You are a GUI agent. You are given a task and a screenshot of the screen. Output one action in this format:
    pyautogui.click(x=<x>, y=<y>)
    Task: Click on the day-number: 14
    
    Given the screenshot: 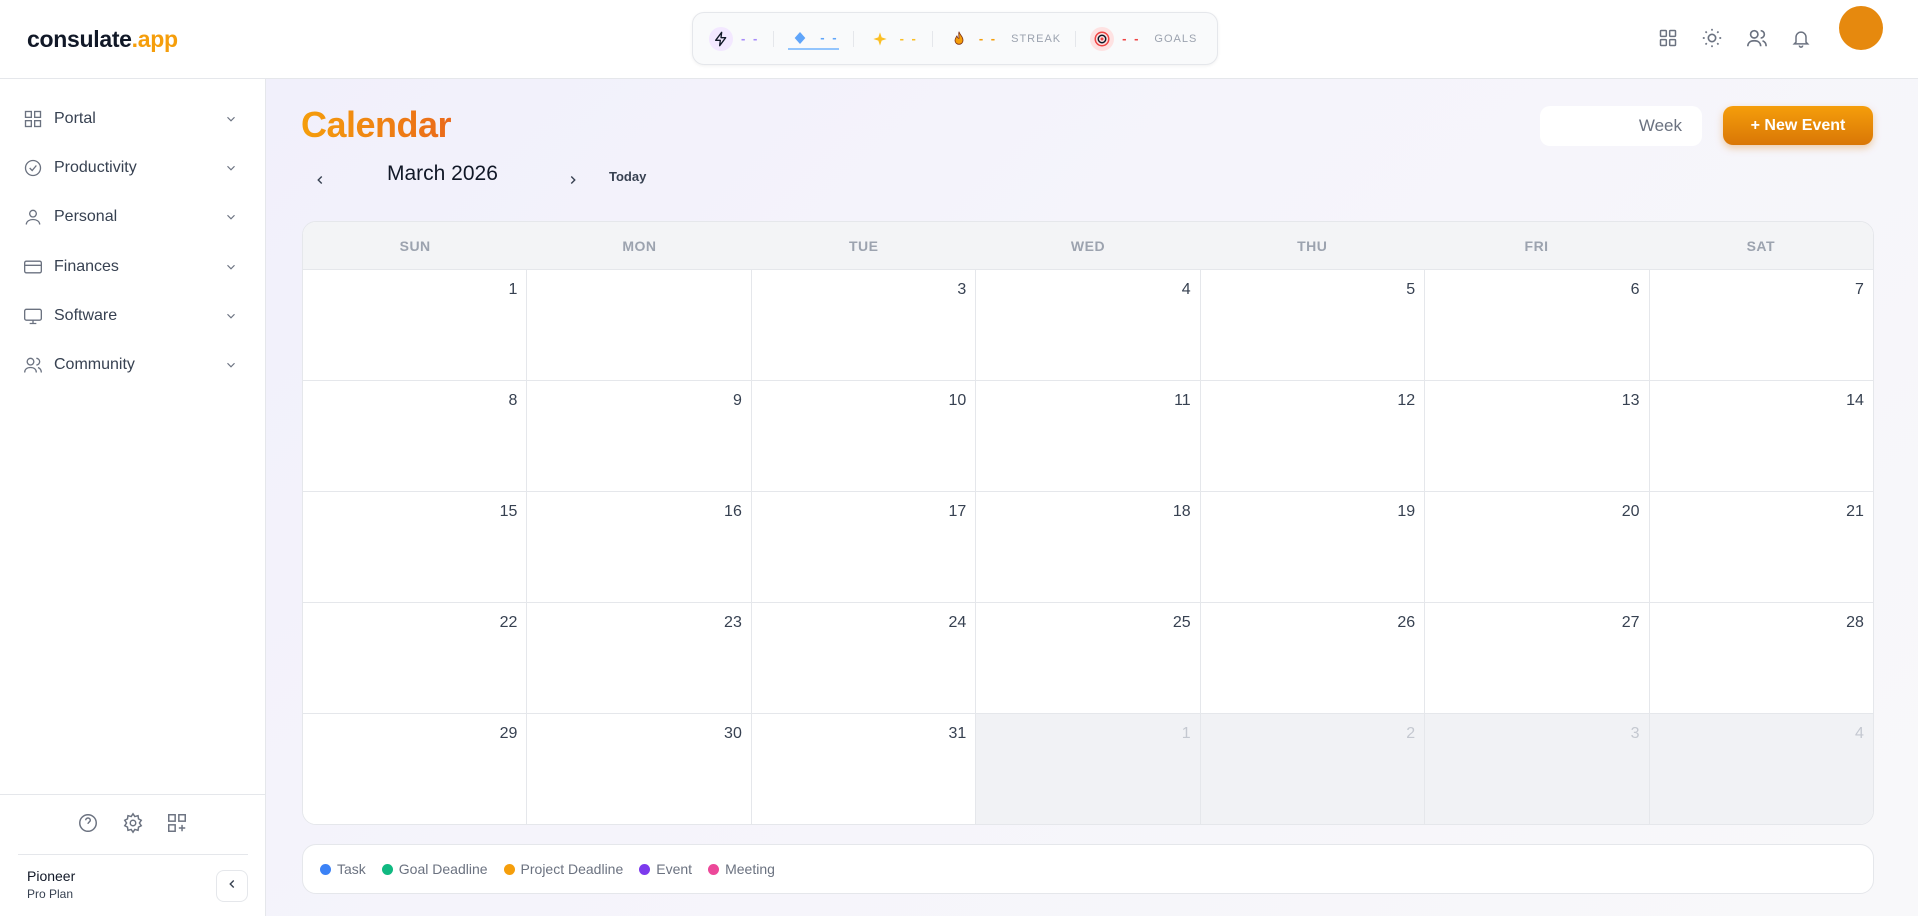 What is the action you would take?
    pyautogui.click(x=1855, y=400)
    